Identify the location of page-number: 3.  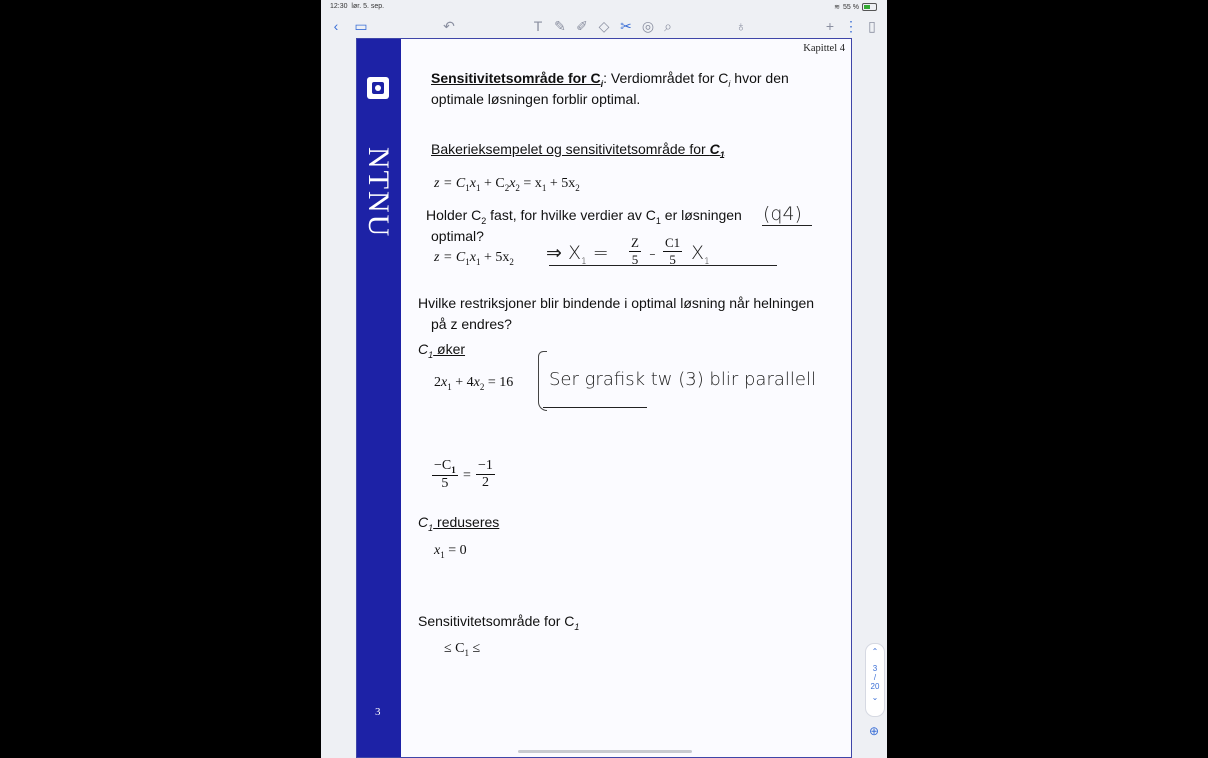
(378, 712).